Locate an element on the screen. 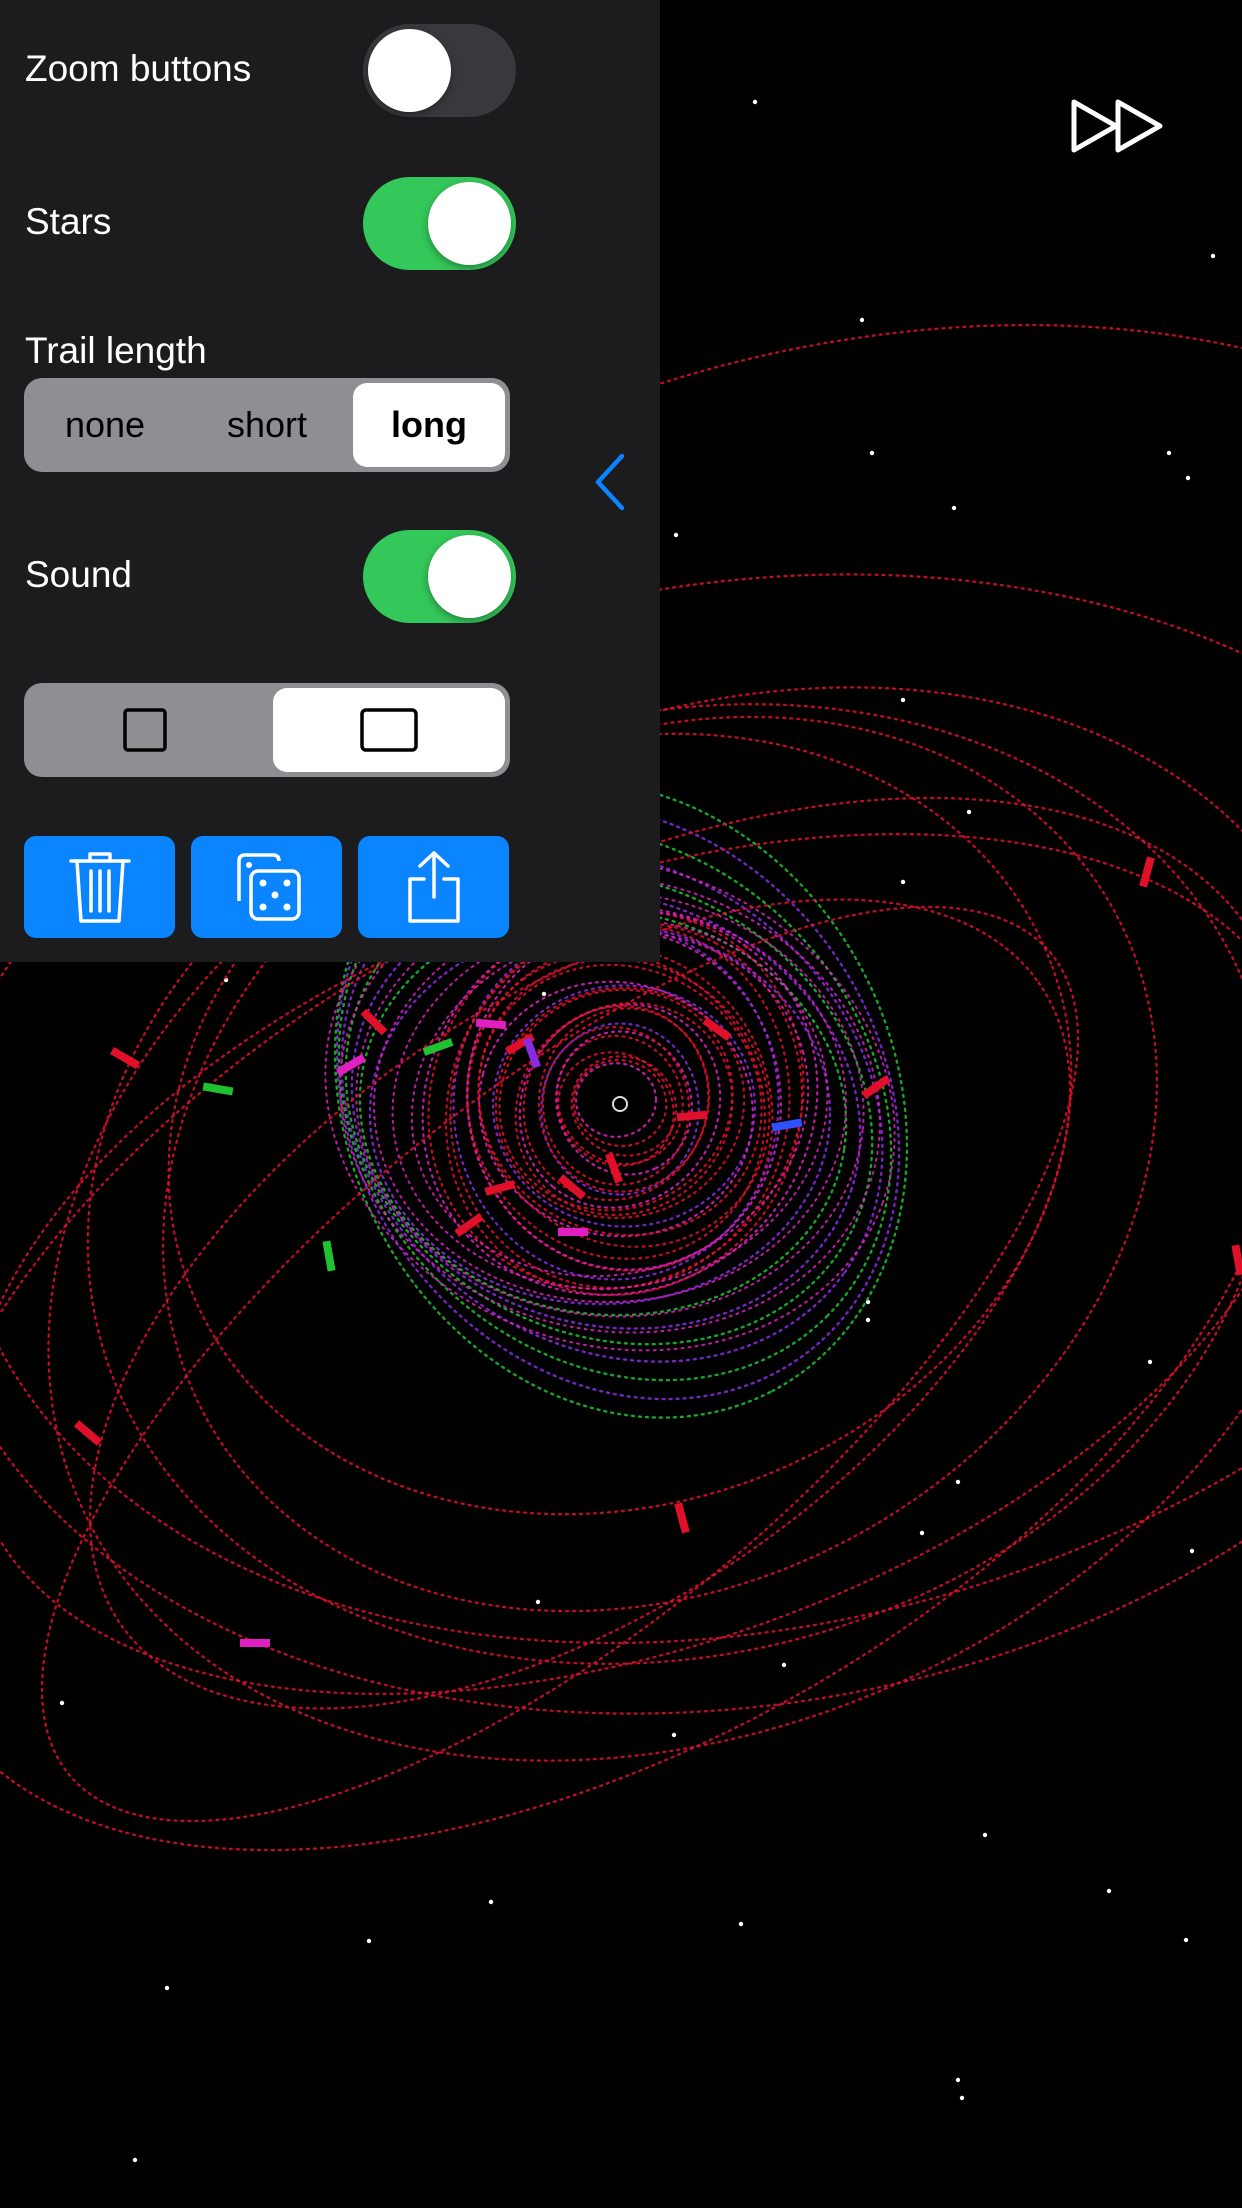  trail-length-segmented-control: none short long is located at coordinates (267, 425).